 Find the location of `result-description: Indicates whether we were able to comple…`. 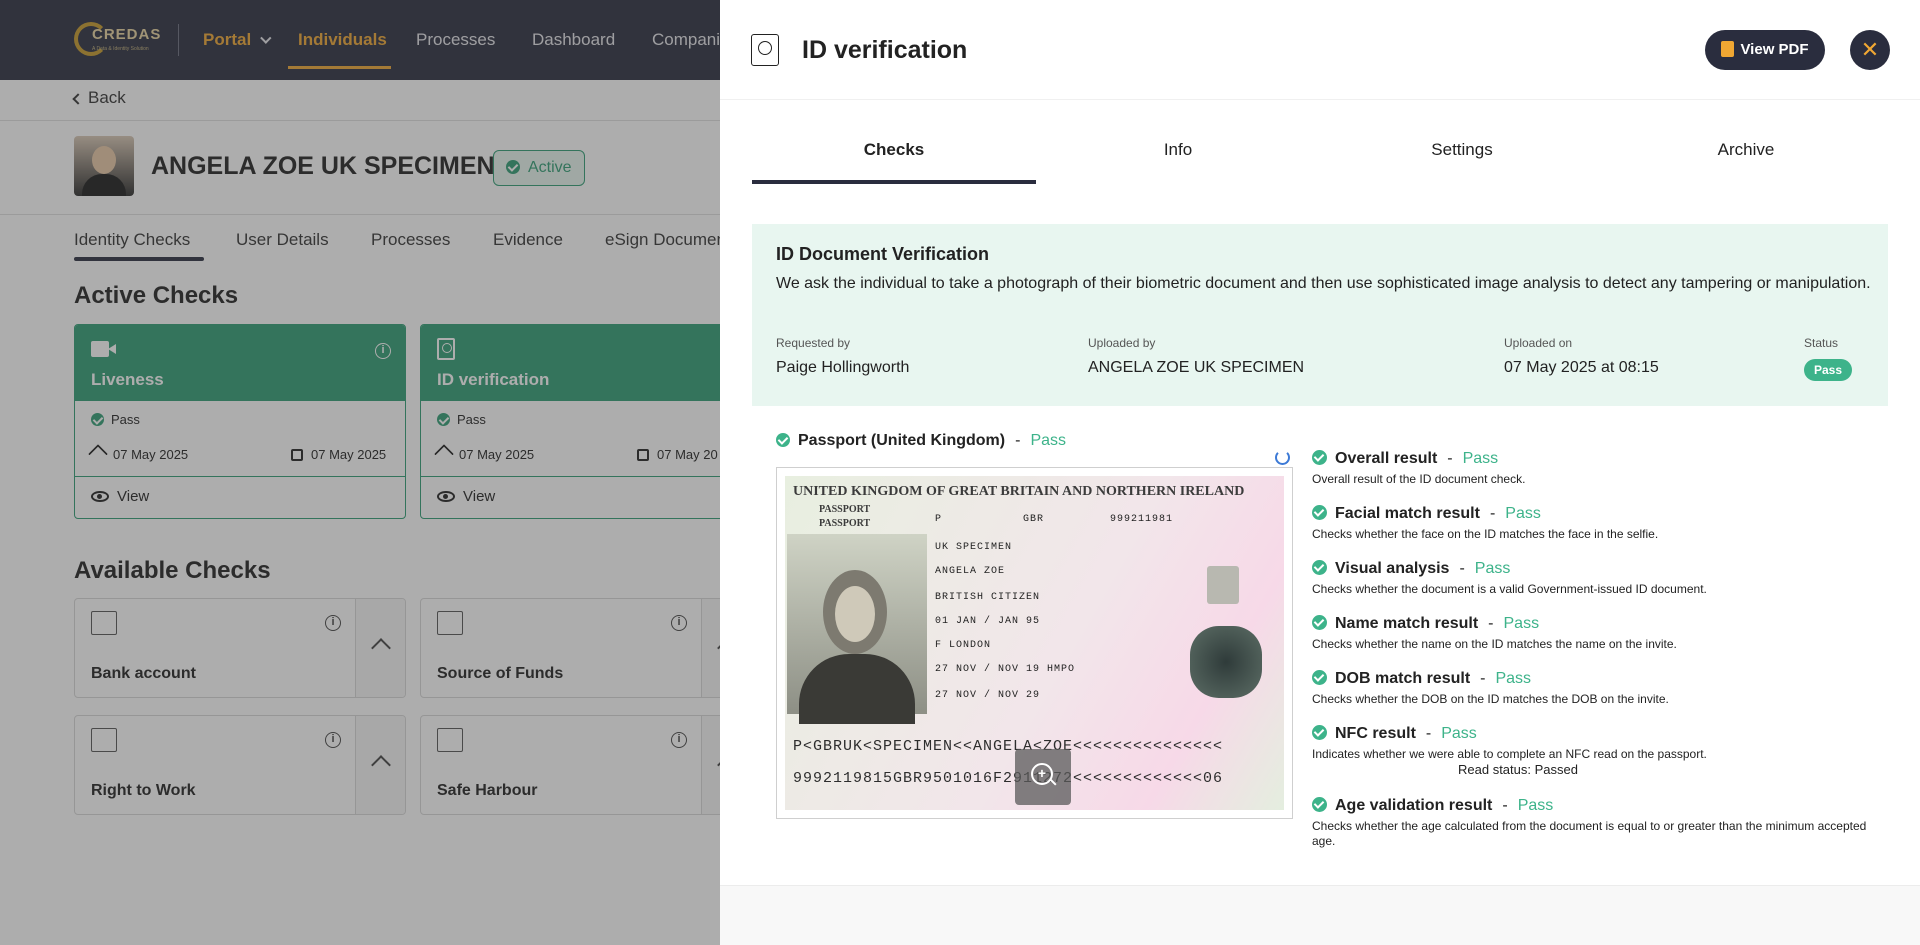

result-description: Indicates whether we were able to comple… is located at coordinates (1509, 754).